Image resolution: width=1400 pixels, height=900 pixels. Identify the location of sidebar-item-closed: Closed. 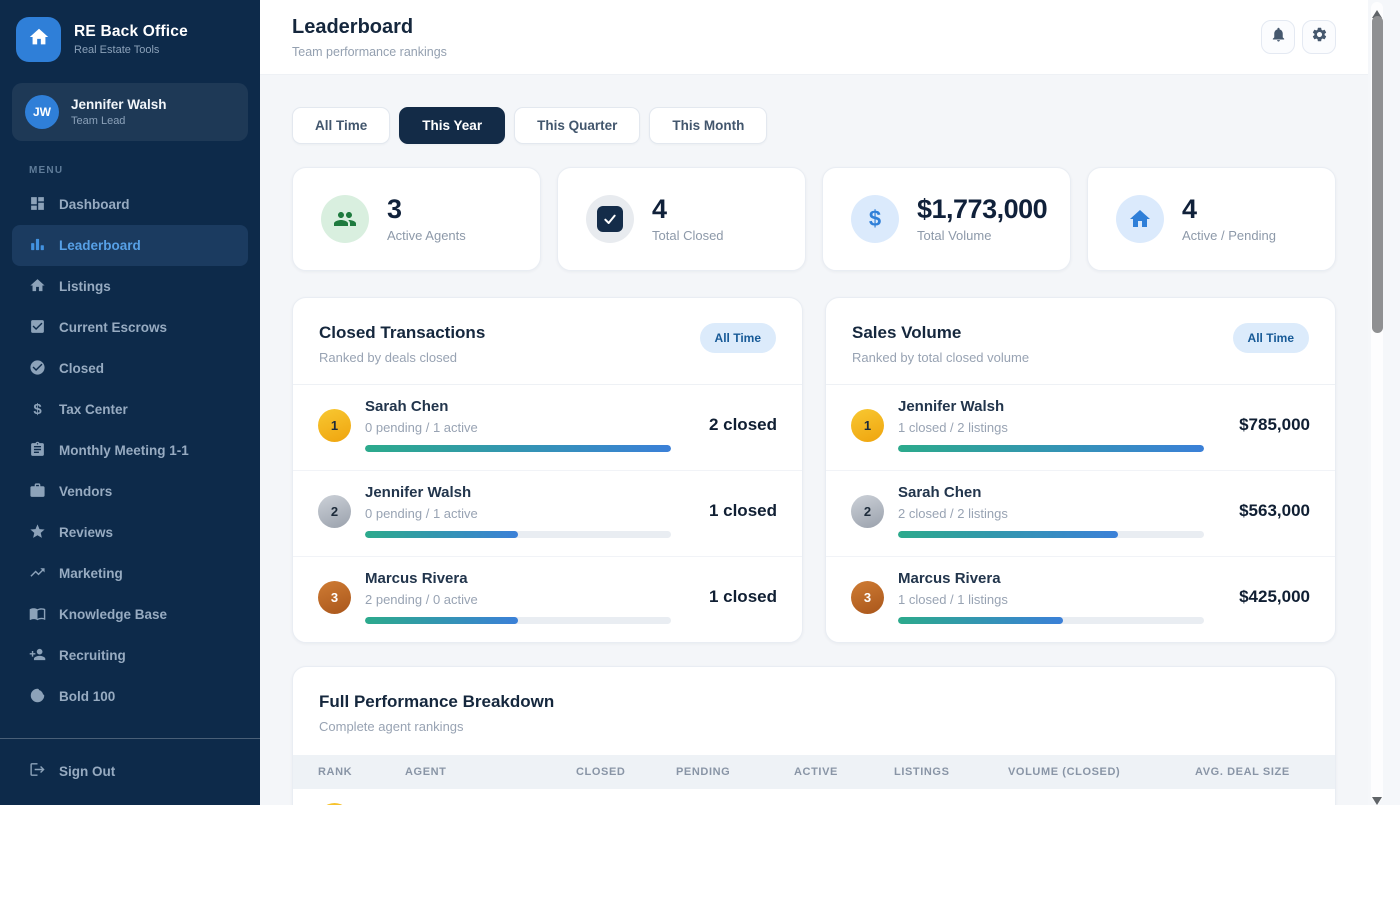
(130, 368).